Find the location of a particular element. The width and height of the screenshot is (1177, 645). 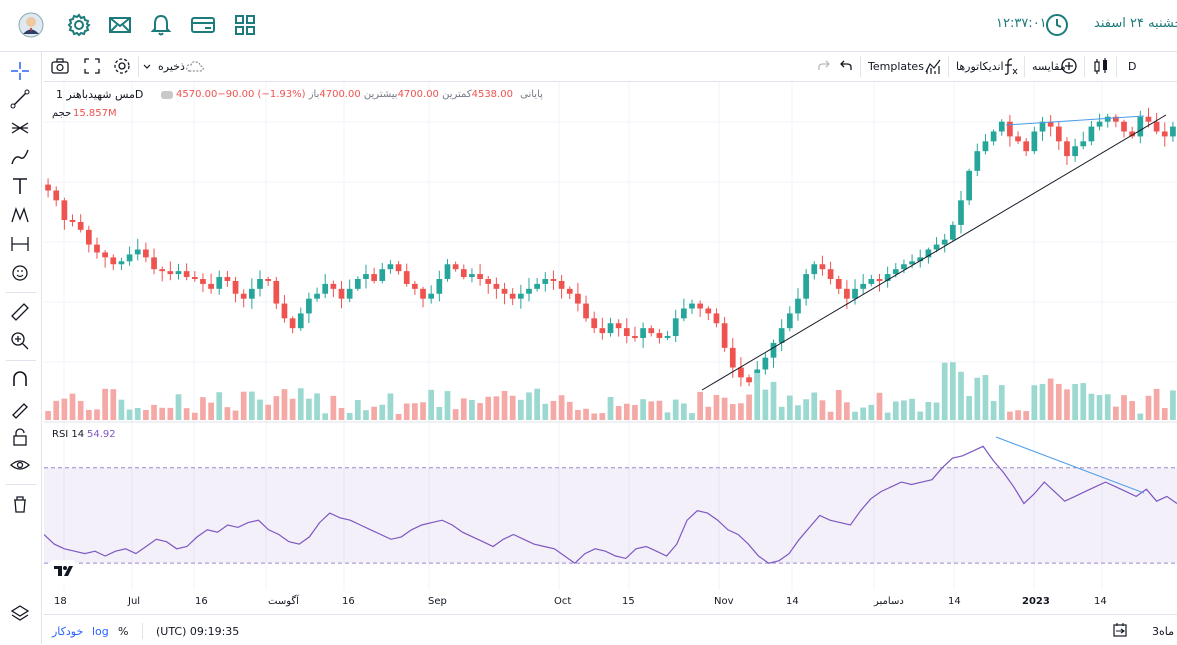

plus-circle-icon is located at coordinates (1069, 66).